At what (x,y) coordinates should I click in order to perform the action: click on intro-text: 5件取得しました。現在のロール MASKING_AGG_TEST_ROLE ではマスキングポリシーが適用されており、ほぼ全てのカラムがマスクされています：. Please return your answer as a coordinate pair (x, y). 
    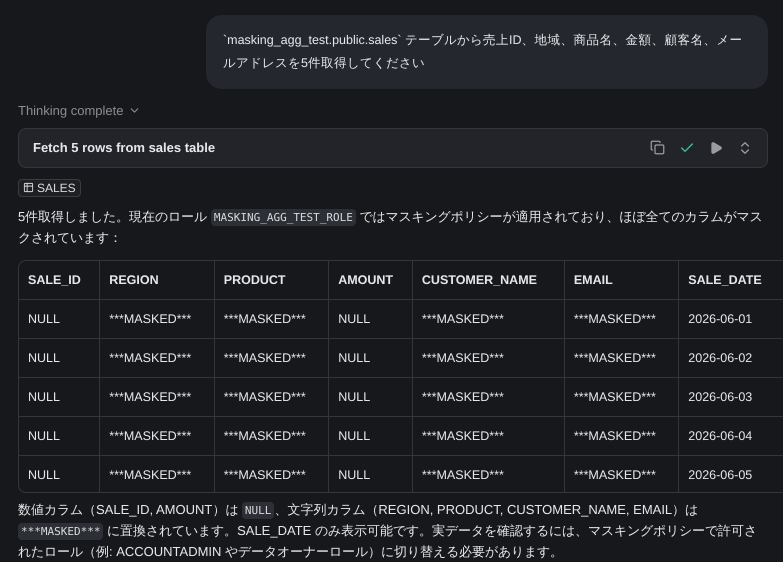
    Looking at the image, I should click on (391, 227).